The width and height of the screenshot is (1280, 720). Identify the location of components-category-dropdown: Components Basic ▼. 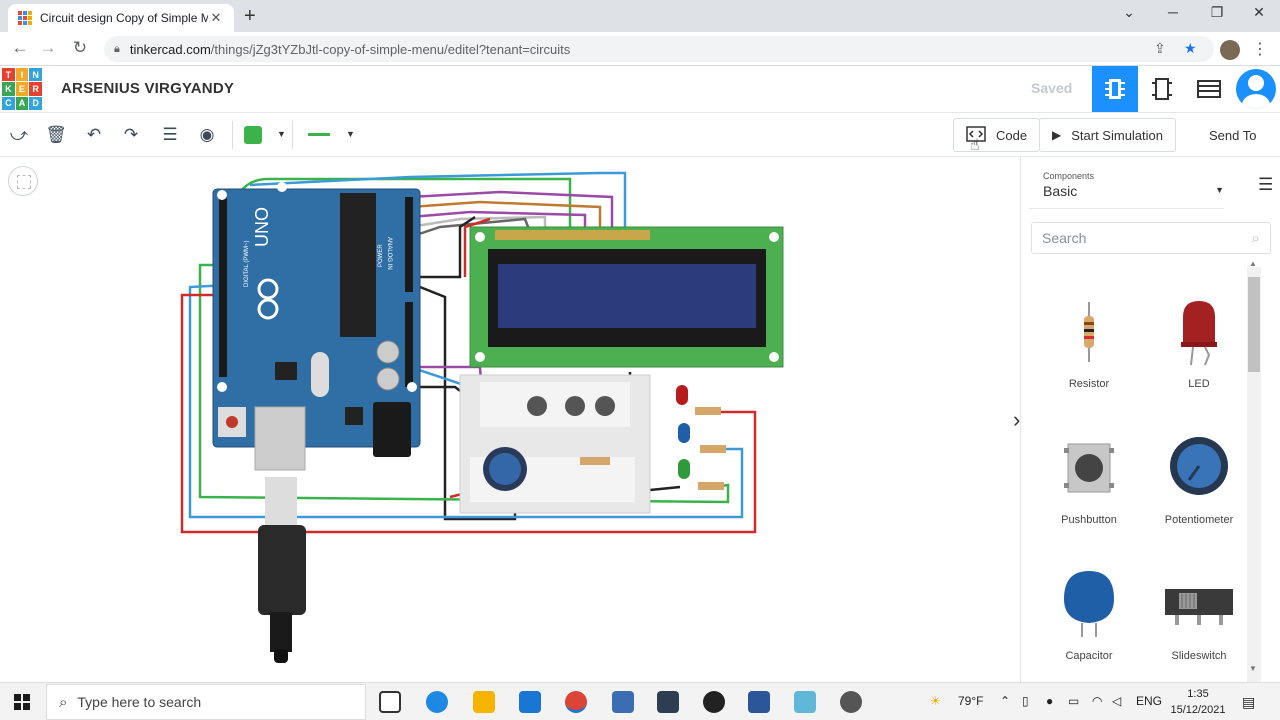
(1126, 188).